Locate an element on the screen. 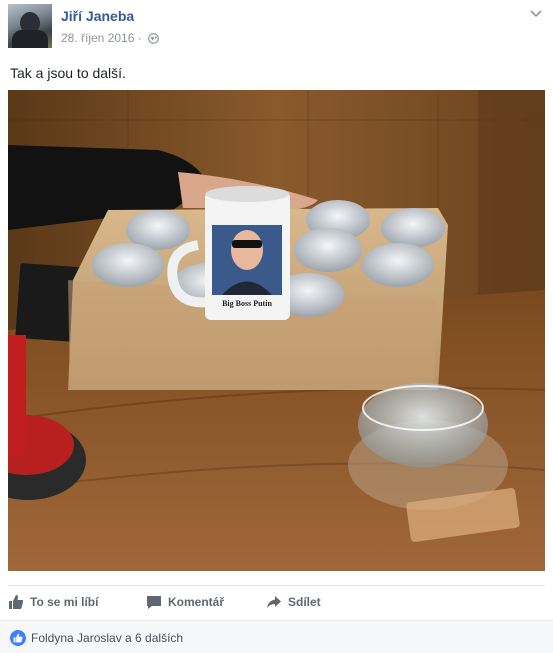 The height and width of the screenshot is (653, 553). speech-bubble-icon is located at coordinates (154, 602).